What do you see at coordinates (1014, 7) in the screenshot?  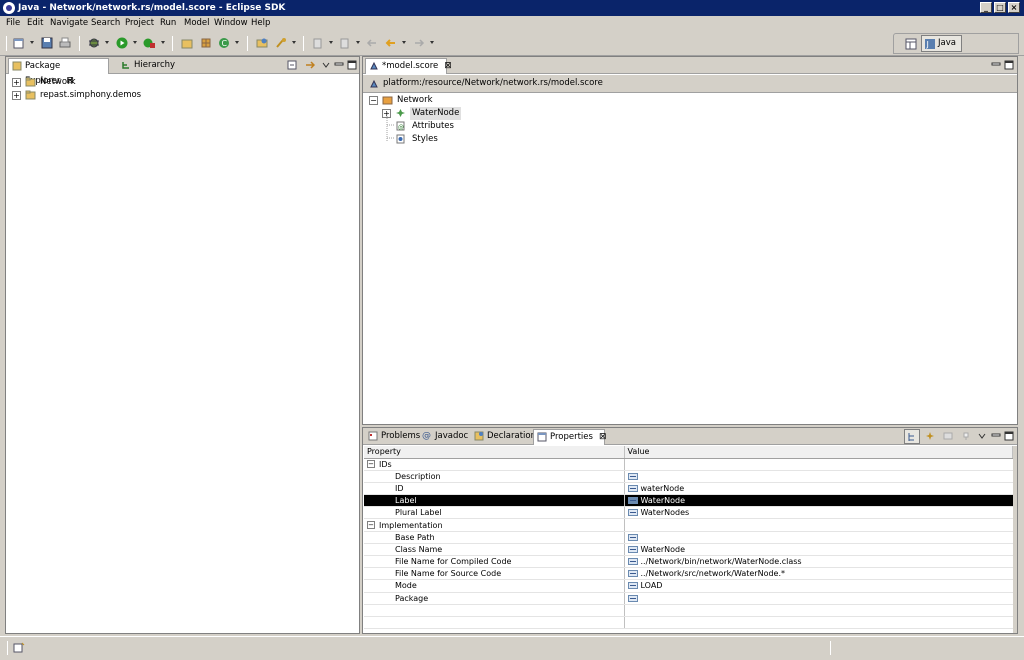 I see `close-button: ×` at bounding box center [1014, 7].